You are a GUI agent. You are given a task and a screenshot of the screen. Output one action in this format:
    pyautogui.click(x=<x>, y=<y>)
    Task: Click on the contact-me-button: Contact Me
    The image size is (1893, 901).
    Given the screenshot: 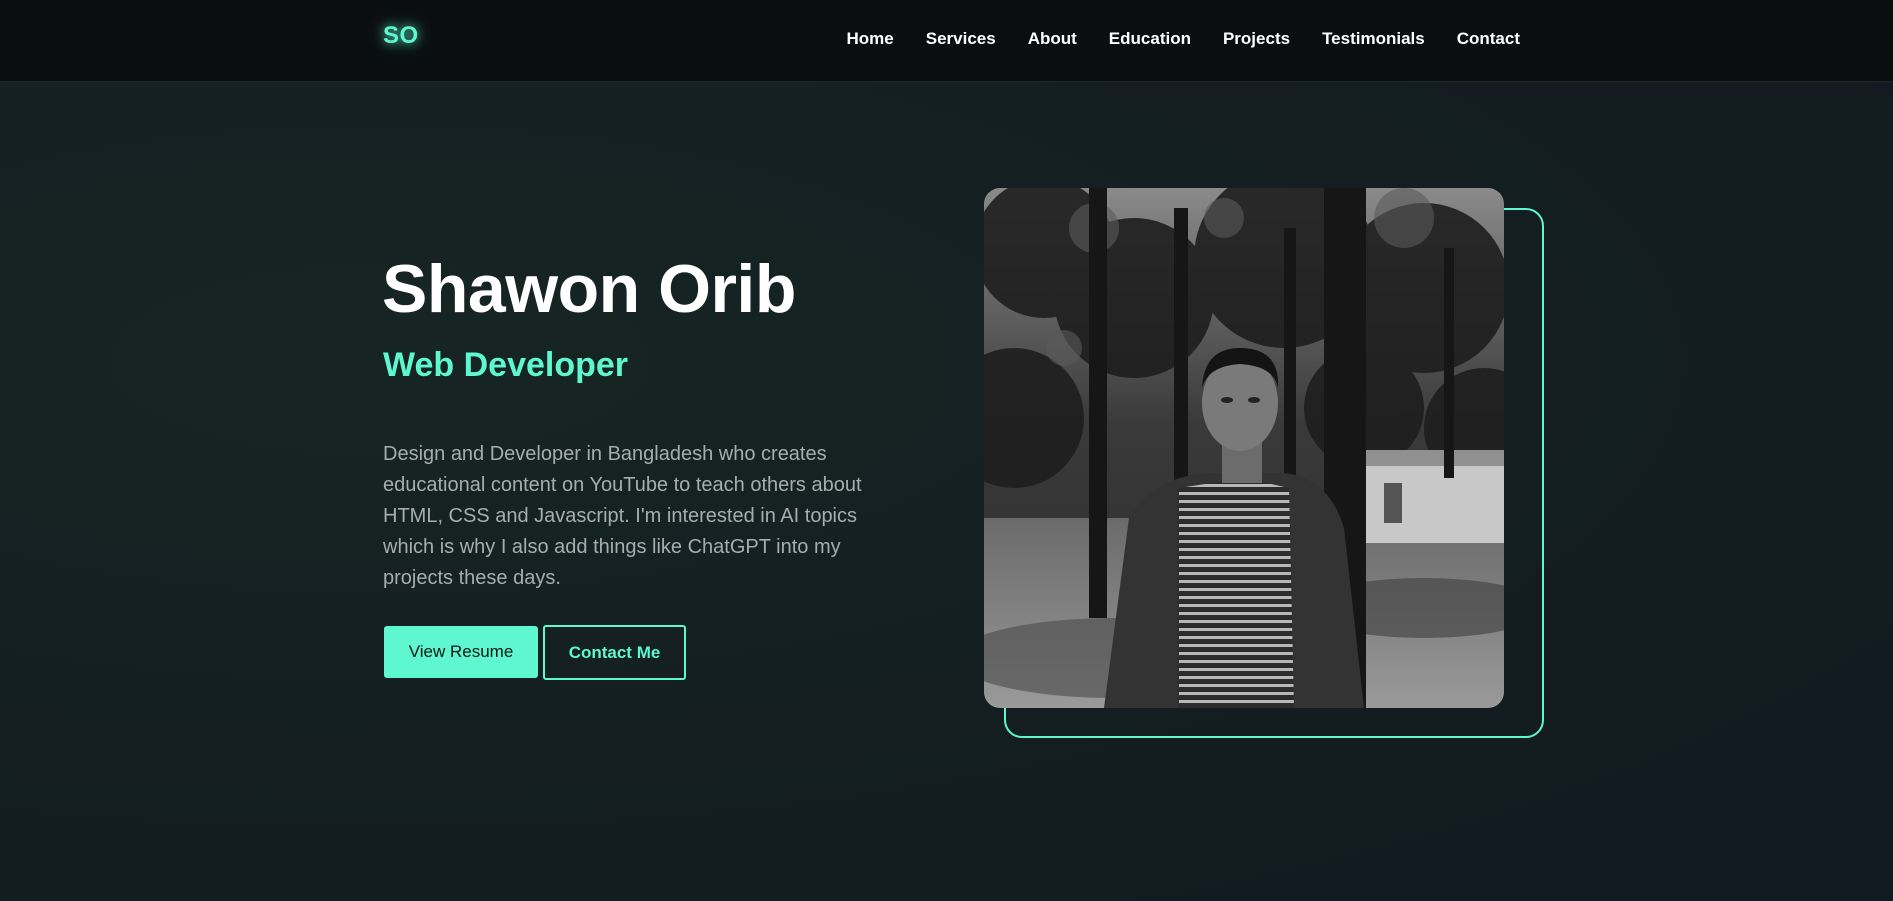 What is the action you would take?
    pyautogui.click(x=614, y=652)
    